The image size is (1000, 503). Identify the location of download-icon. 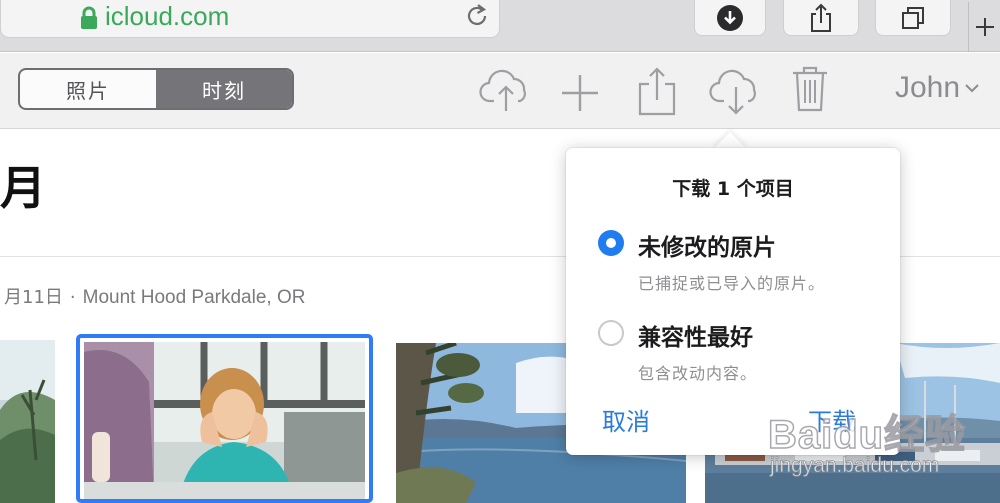
(730, 17).